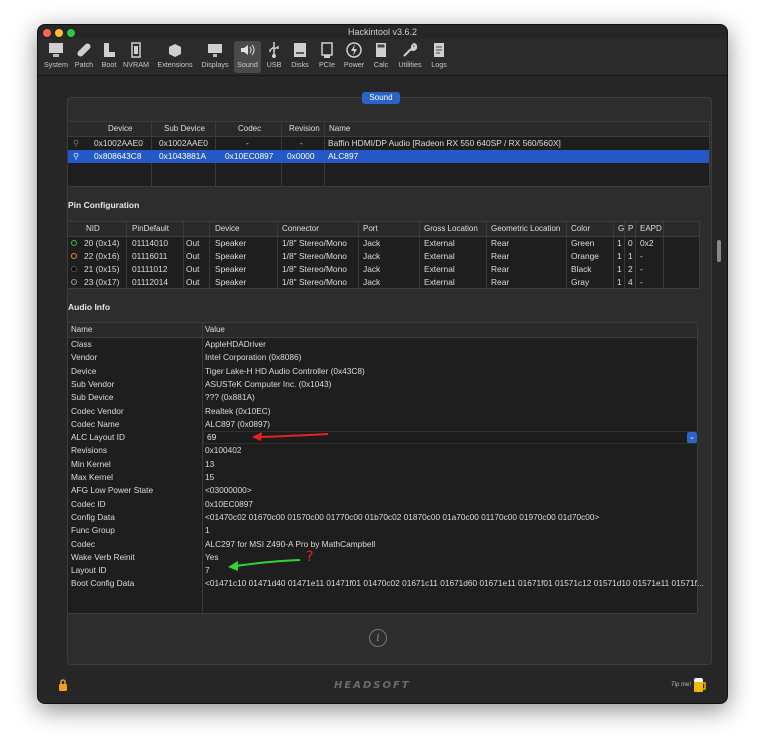  Describe the element at coordinates (382, 397) in the screenshot. I see `audio-info-row: Sub Device ??? (0x881A)` at that location.